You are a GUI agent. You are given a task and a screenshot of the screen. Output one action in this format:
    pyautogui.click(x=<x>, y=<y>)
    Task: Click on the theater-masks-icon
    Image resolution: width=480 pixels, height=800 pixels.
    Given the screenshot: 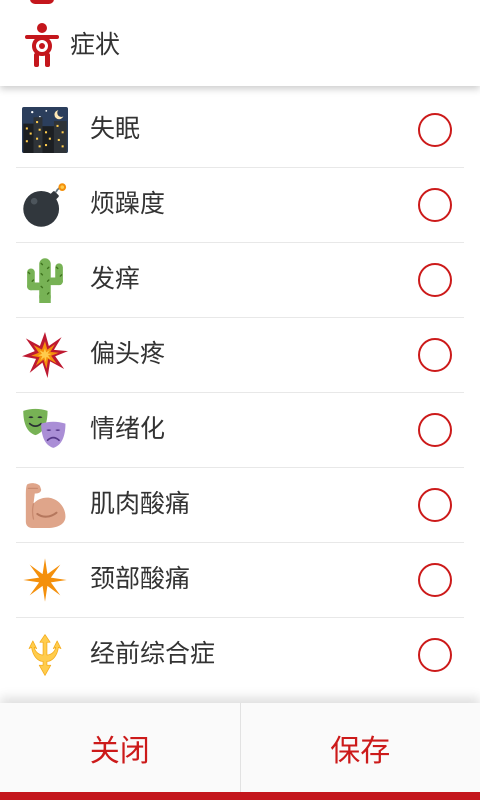 What is the action you would take?
    pyautogui.click(x=45, y=430)
    